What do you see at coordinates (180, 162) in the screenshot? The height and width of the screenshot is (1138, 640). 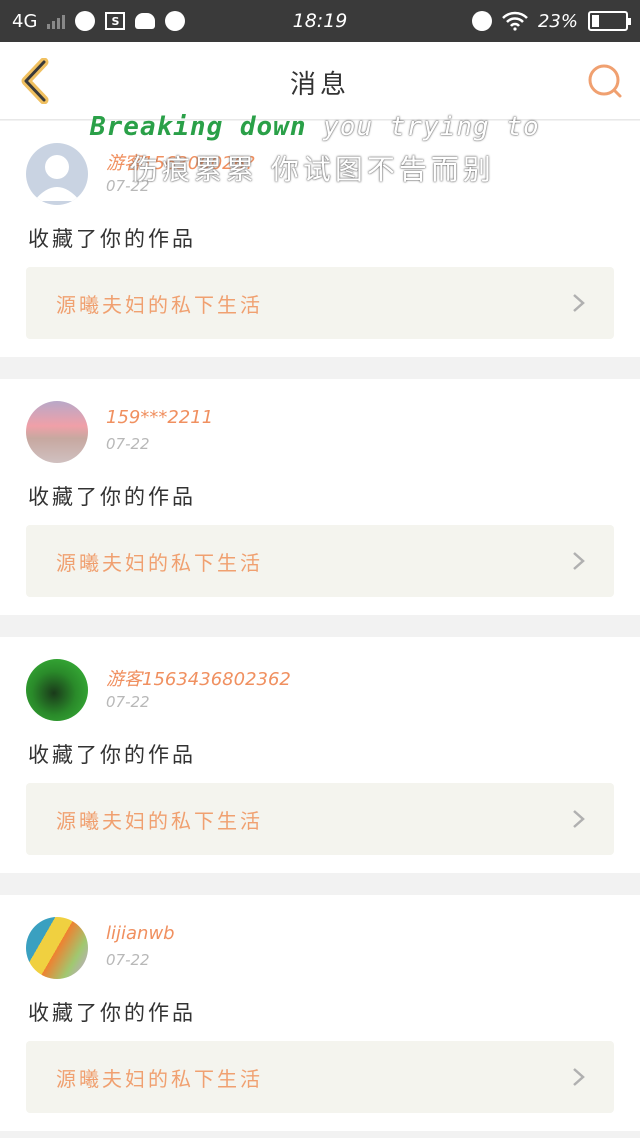 I see `username: 游客156306026?` at bounding box center [180, 162].